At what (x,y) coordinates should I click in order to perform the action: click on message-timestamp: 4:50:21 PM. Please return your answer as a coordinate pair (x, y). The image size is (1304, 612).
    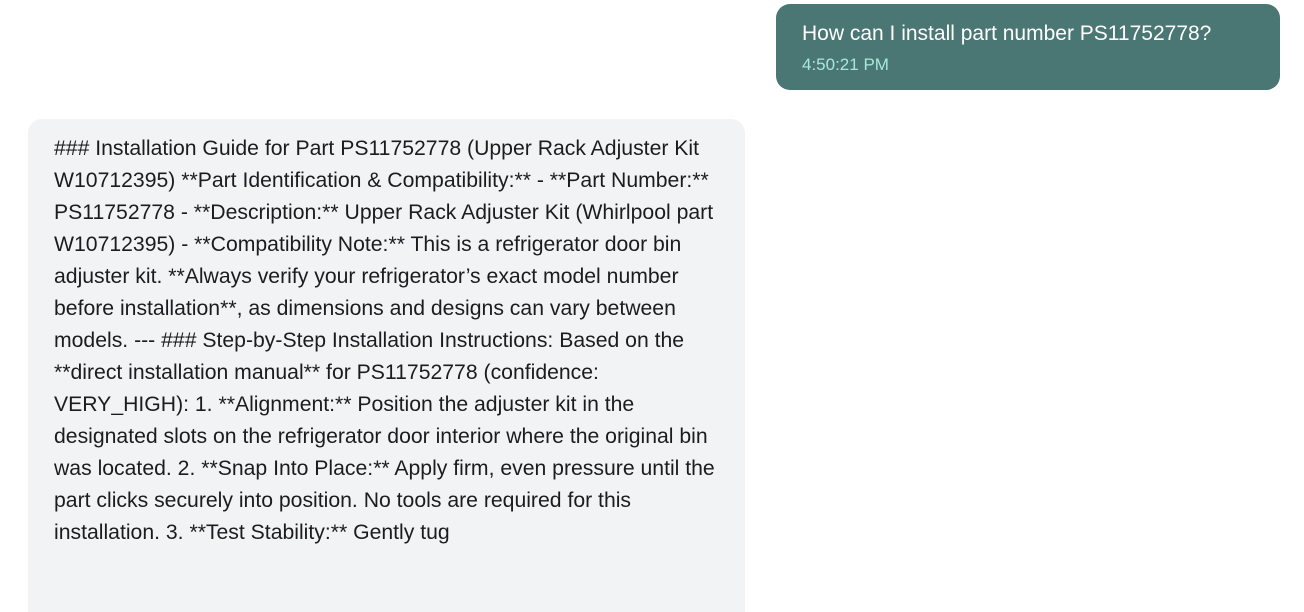
    Looking at the image, I should click on (845, 64).